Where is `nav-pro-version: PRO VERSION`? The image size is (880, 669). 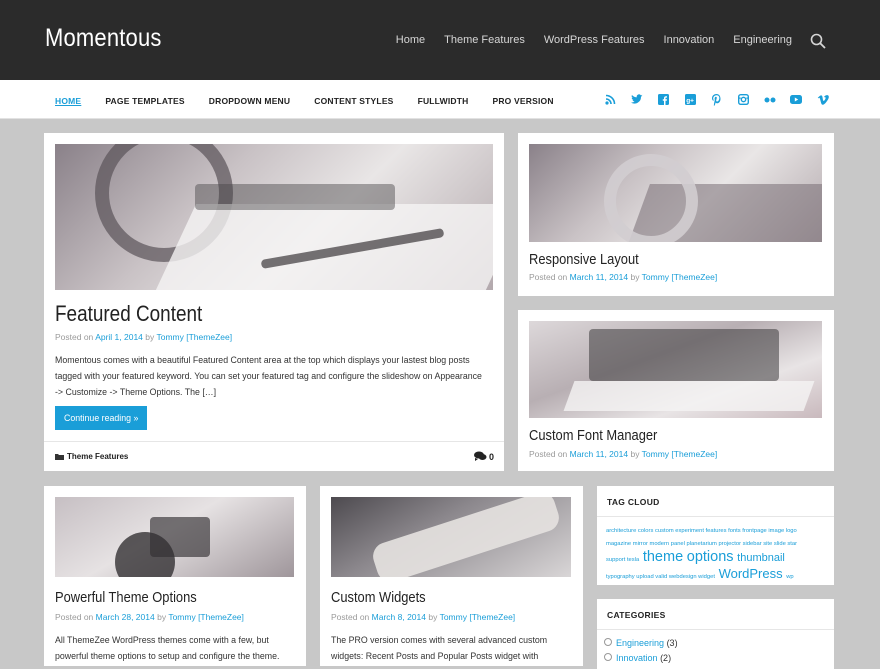 nav-pro-version: PRO VERSION is located at coordinates (522, 101).